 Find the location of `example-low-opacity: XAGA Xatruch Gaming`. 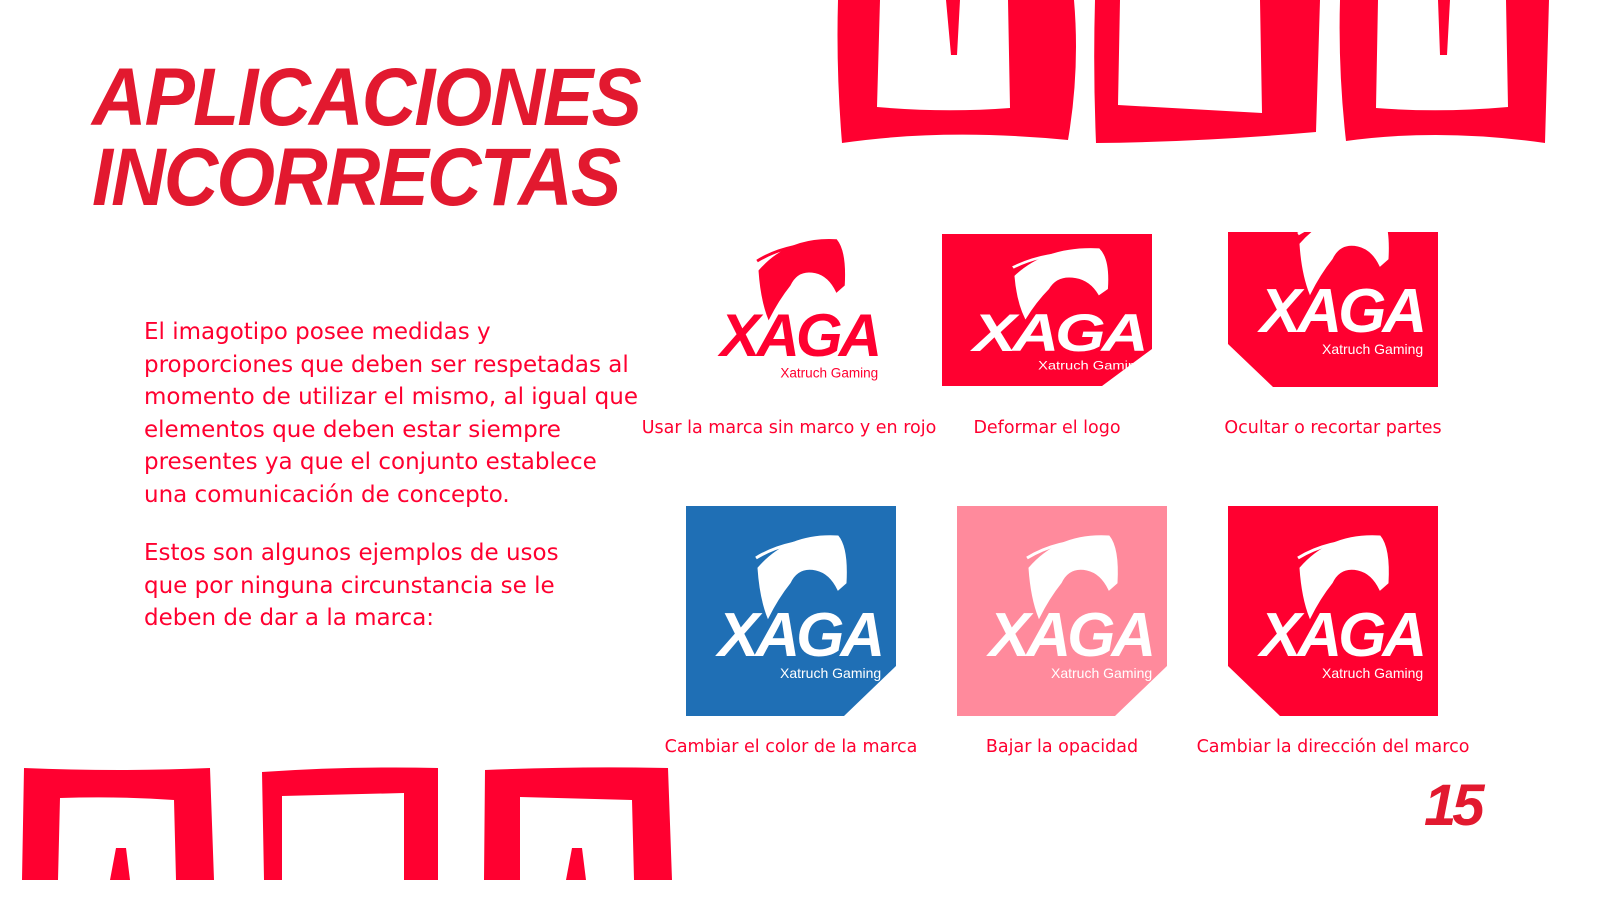

example-low-opacity: XAGA Xatruch Gaming is located at coordinates (1062, 611).